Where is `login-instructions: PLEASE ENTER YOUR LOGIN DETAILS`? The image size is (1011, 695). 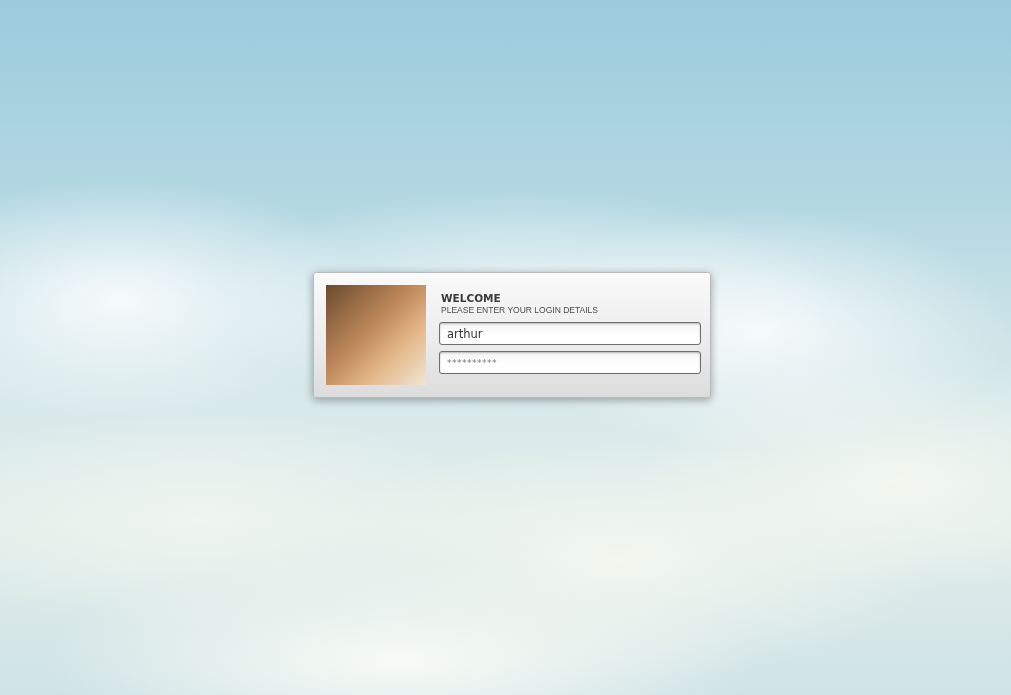
login-instructions: PLEASE ENTER YOUR LOGIN DETAILS is located at coordinates (519, 310).